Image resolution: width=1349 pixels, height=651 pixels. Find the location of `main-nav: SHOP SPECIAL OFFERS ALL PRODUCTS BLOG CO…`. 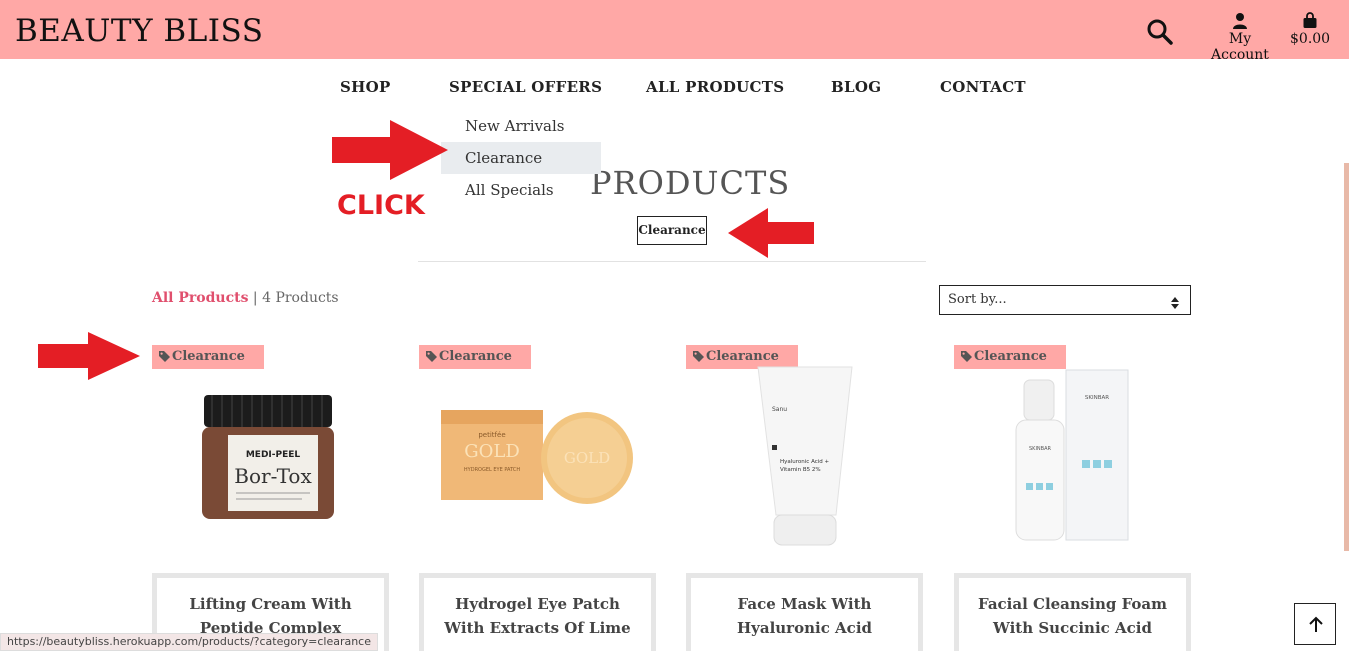

main-nav: SHOP SPECIAL OFFERS ALL PRODUCTS BLOG CO… is located at coordinates (674, 88).